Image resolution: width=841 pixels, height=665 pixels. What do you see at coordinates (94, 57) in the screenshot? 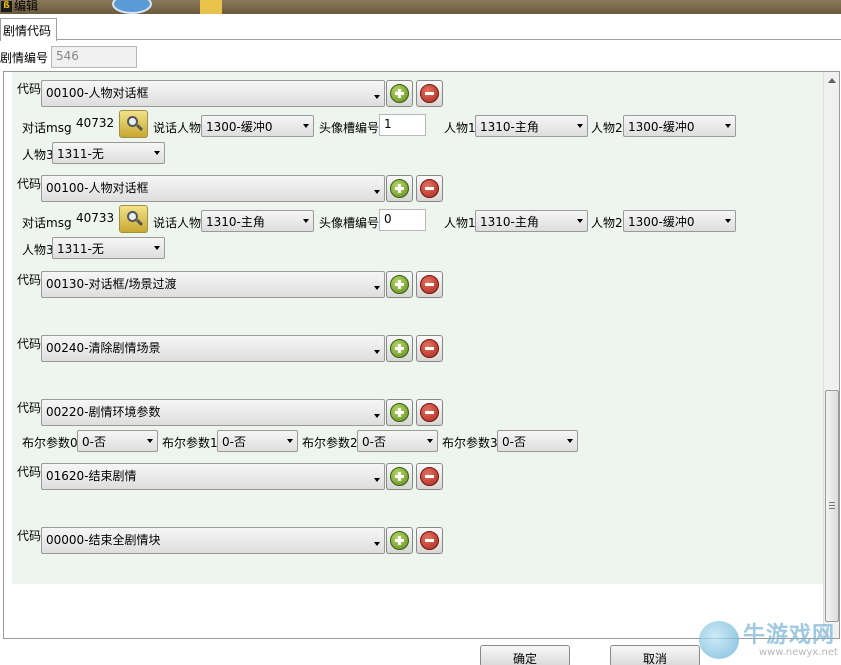
I see `plot-id-field: 546` at bounding box center [94, 57].